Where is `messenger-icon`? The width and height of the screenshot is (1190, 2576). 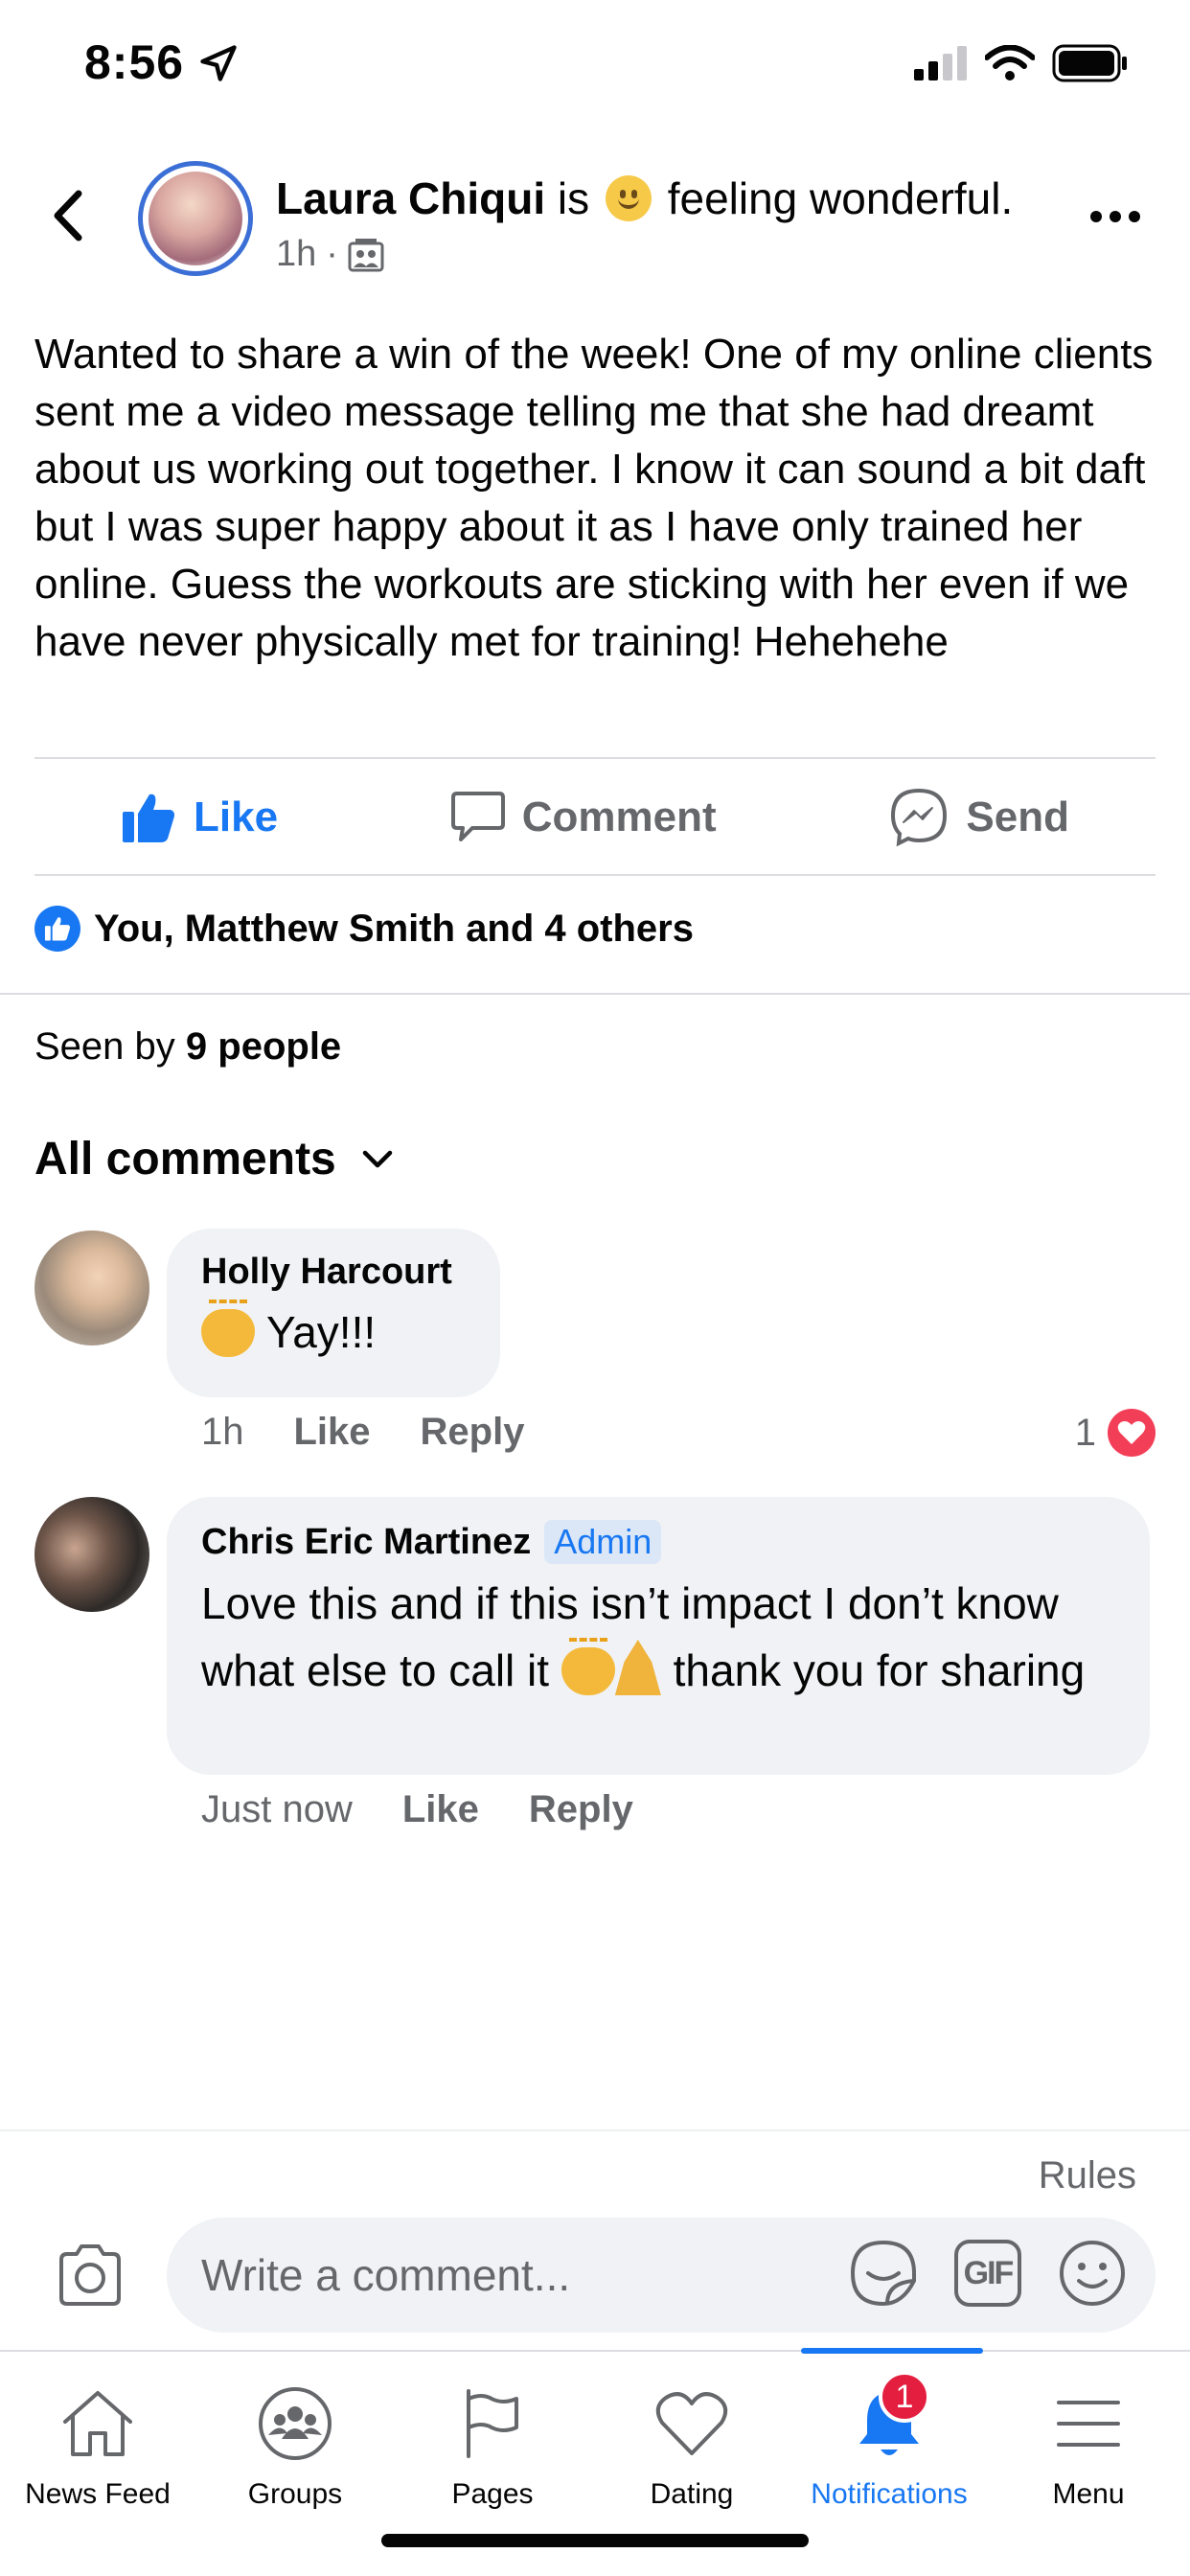
messenger-icon is located at coordinates (920, 817).